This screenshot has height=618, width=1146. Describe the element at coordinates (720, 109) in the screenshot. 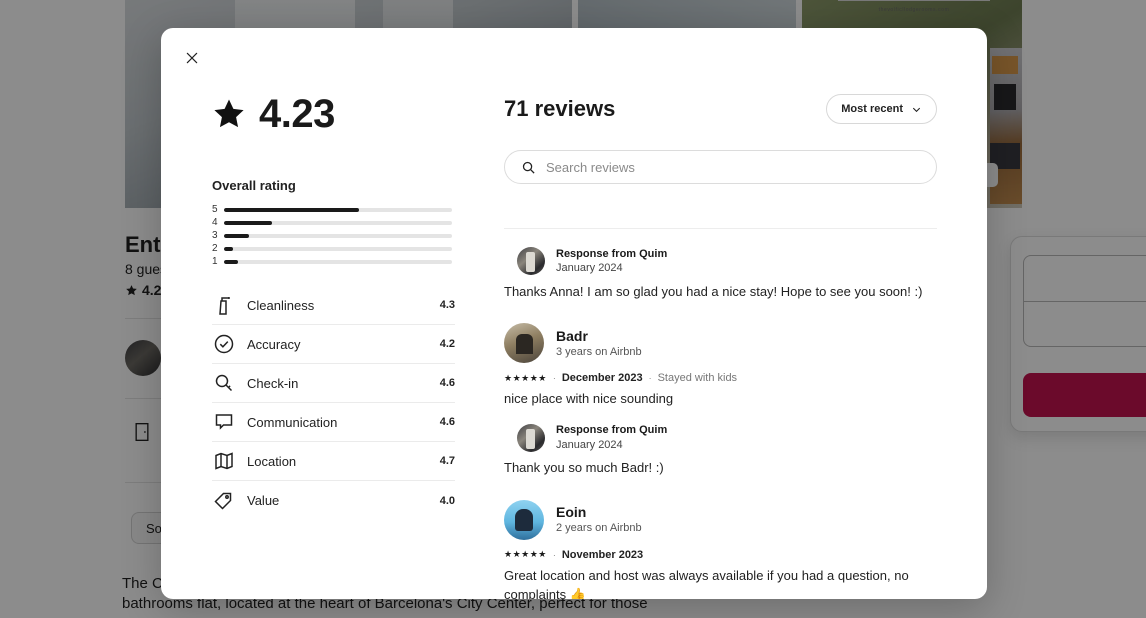

I see `reviews-header: 71 reviews Most recent` at that location.